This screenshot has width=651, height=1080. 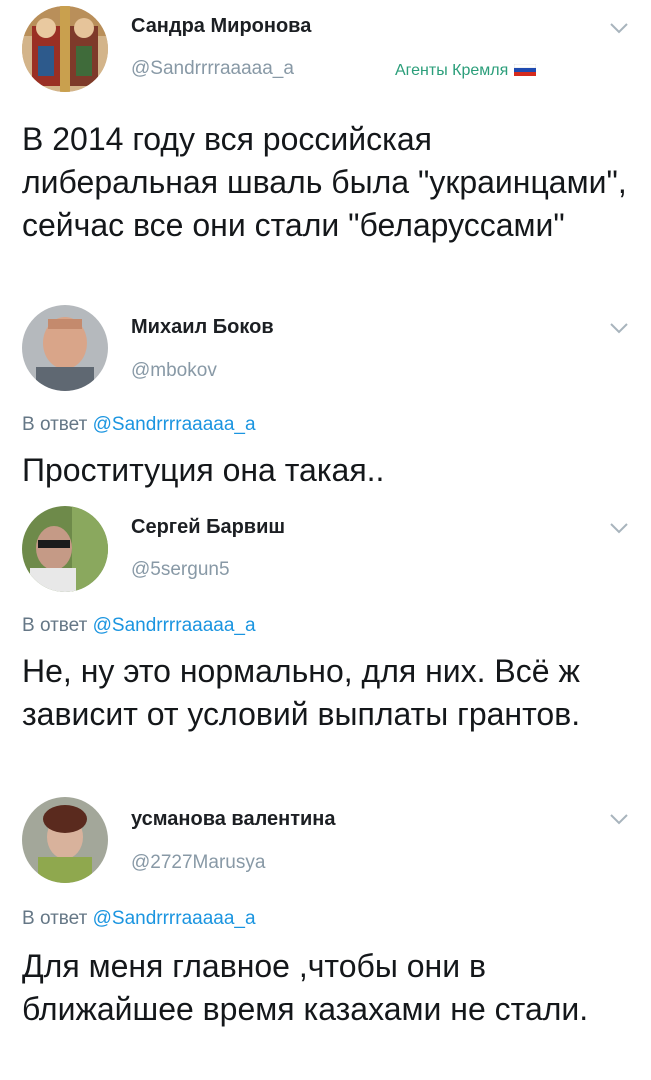 I want to click on username-handle: @2727Marusya, so click(x=198, y=863).